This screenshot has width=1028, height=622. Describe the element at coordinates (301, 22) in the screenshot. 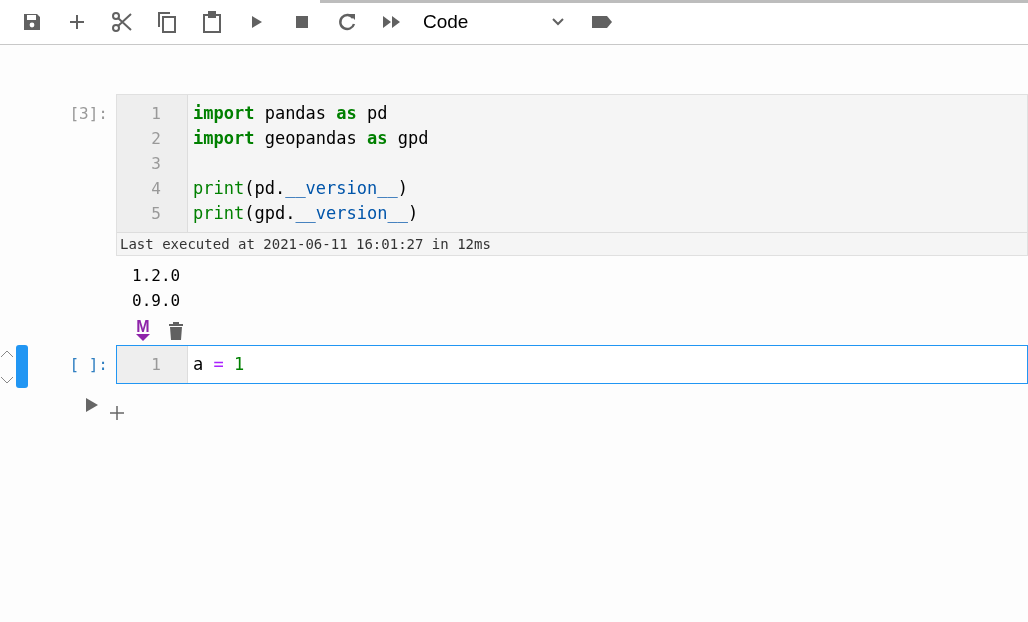

I see `stop-icon` at that location.